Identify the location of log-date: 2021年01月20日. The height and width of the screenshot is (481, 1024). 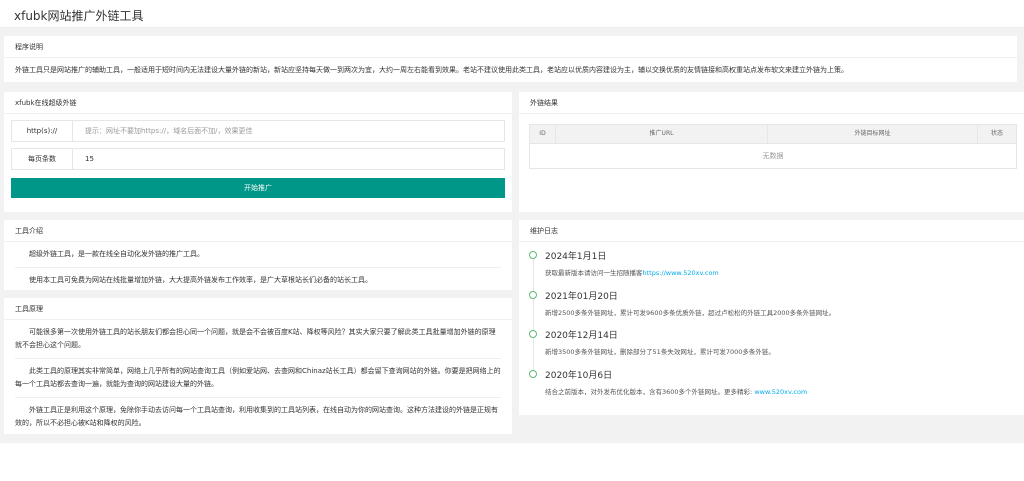
(581, 297).